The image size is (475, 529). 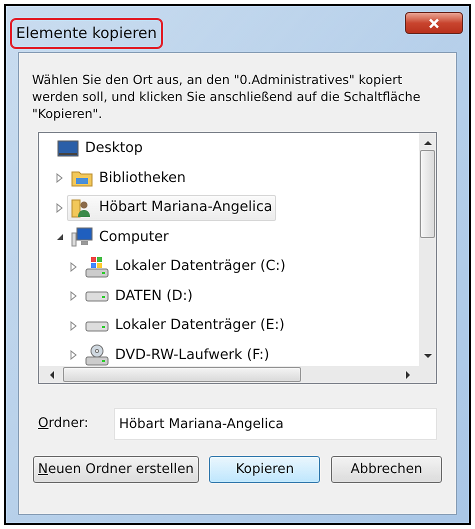 I want to click on close-button, so click(x=434, y=23).